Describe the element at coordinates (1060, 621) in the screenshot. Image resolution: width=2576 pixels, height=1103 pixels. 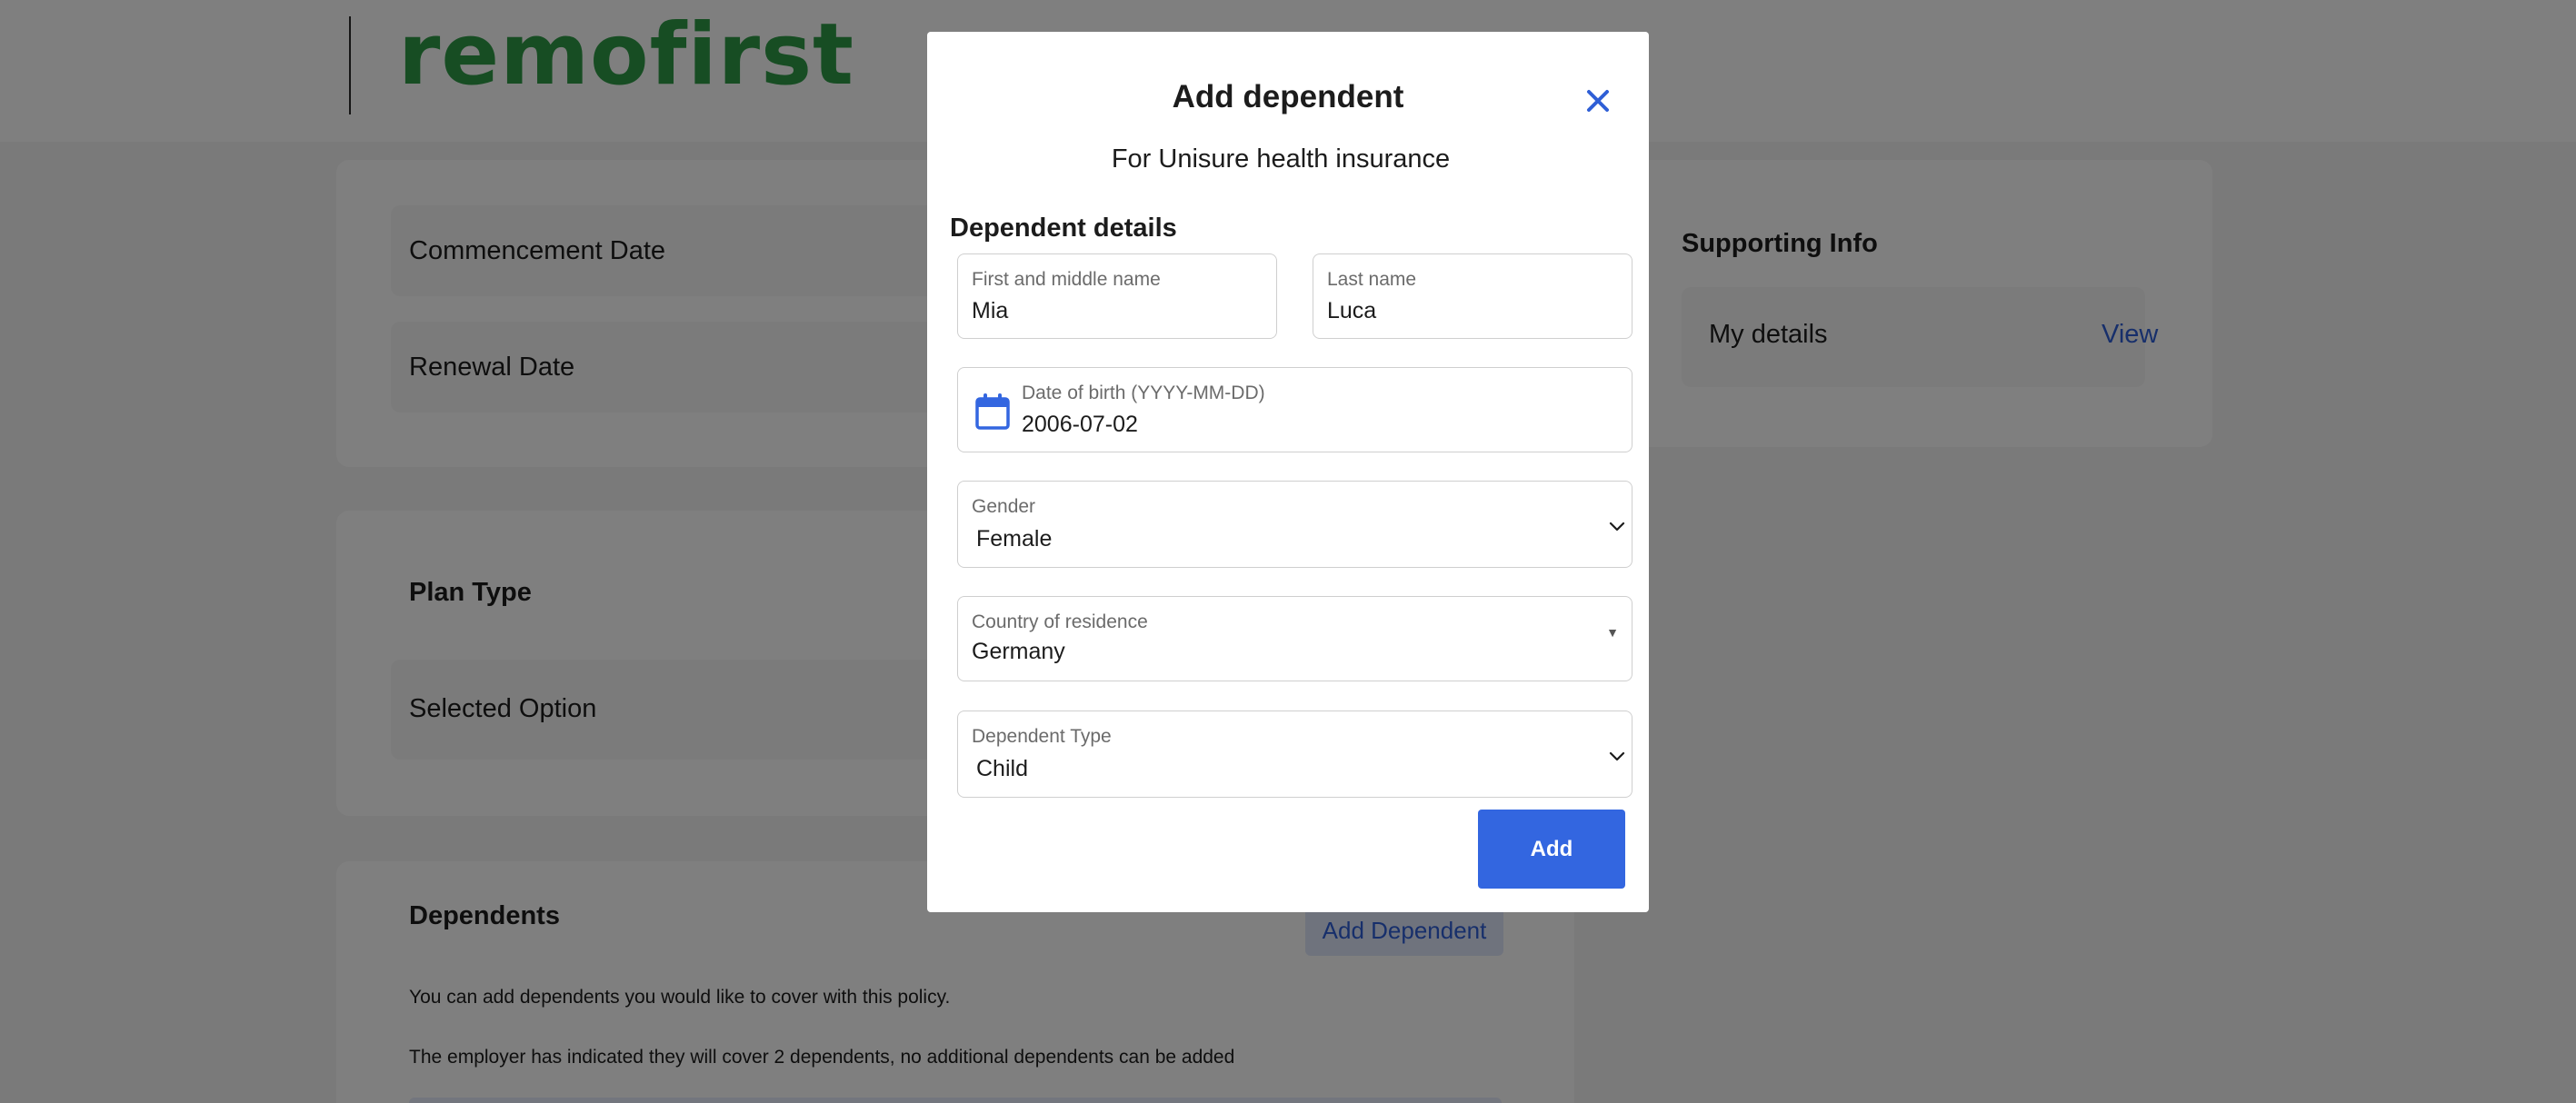
I see `country-label: Country of residence` at that location.